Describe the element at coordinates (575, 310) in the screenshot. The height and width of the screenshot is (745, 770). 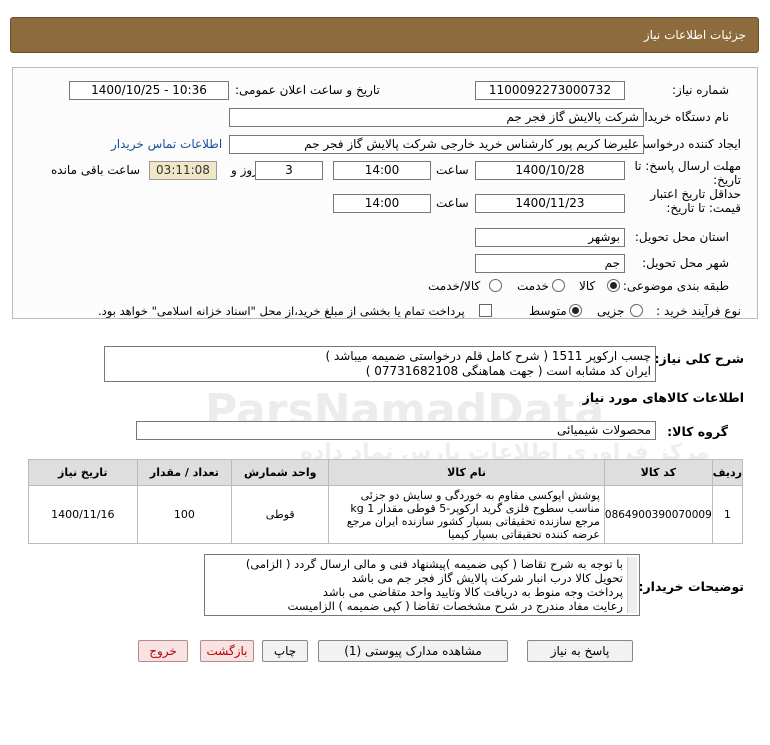
I see `purchase-medium-radio` at that location.